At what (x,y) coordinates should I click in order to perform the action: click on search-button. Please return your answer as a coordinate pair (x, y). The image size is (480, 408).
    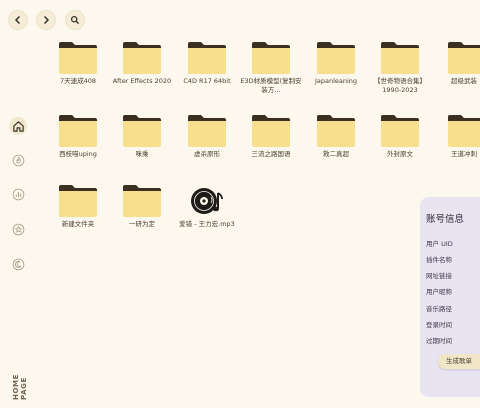
    Looking at the image, I should click on (75, 20).